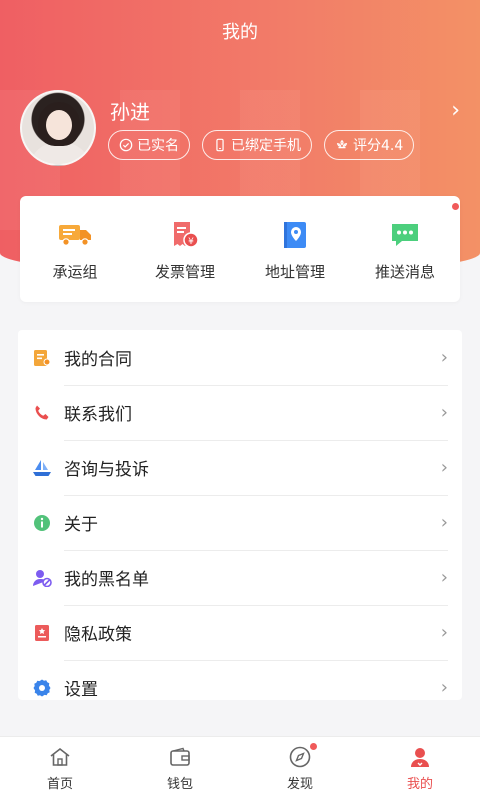 The image size is (480, 800). Describe the element at coordinates (42, 413) in the screenshot. I see `phone-call-icon` at that location.